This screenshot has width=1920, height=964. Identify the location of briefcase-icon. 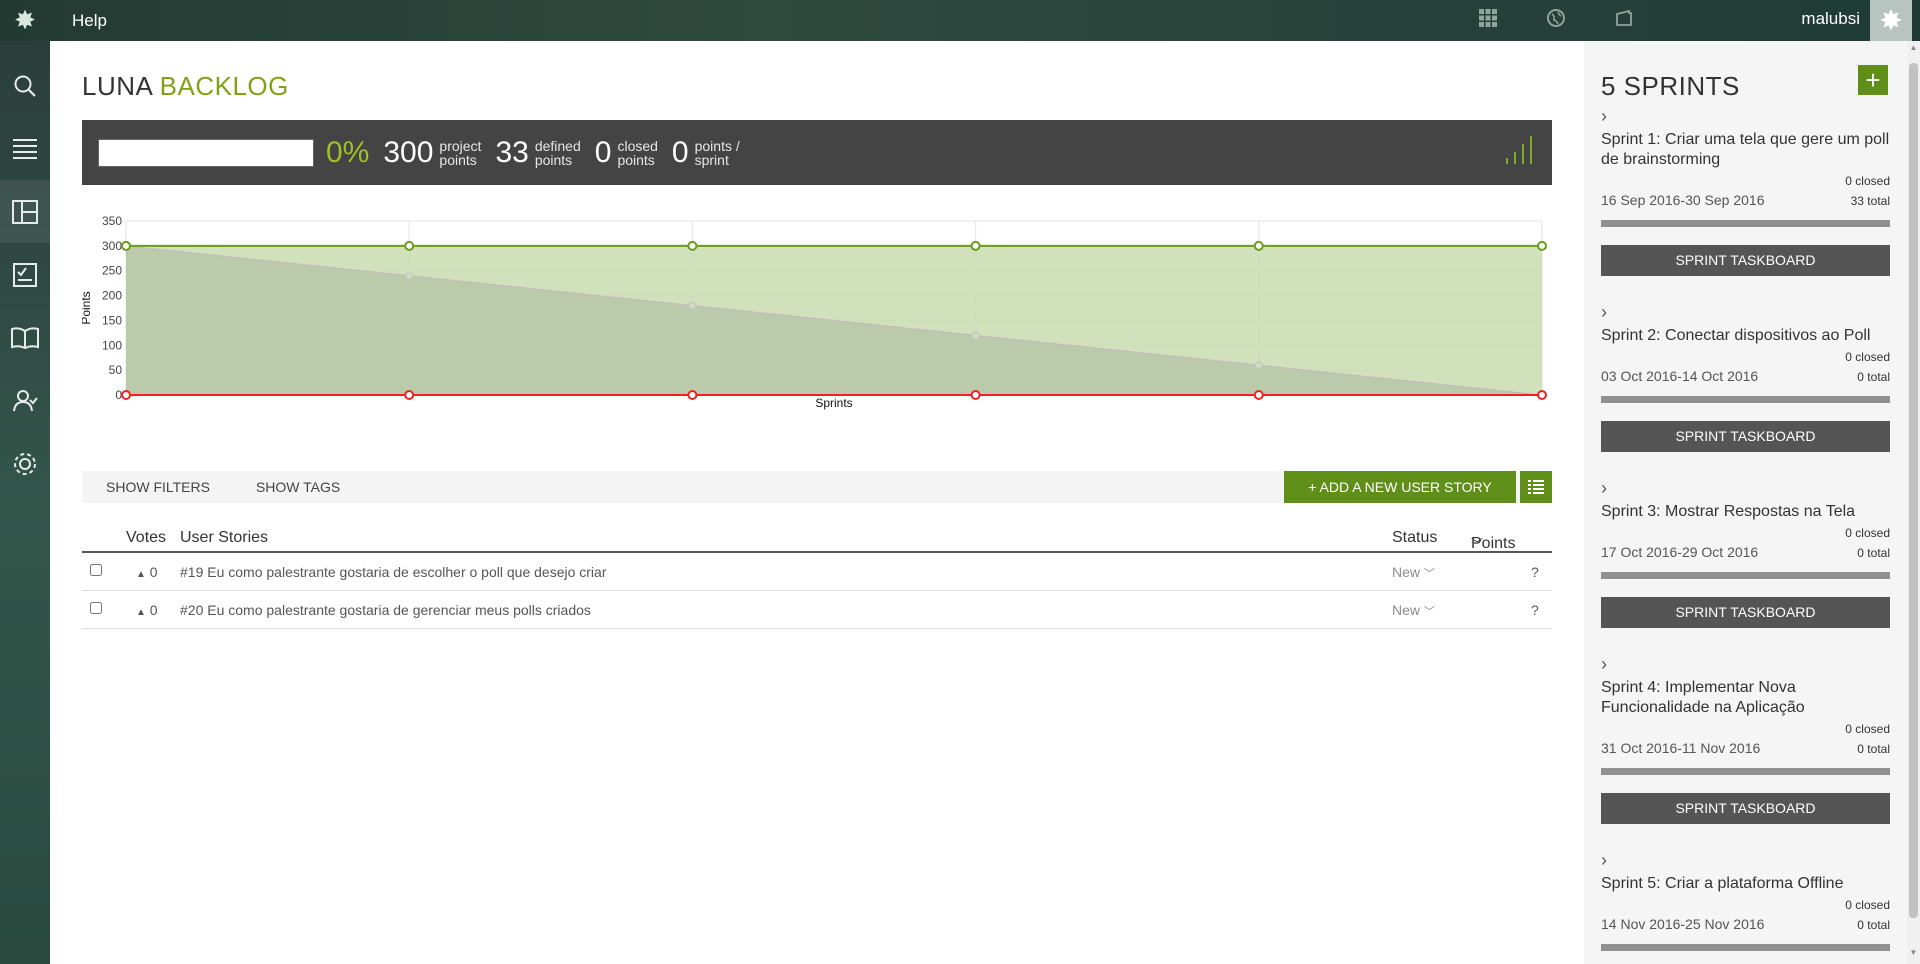
(1624, 21).